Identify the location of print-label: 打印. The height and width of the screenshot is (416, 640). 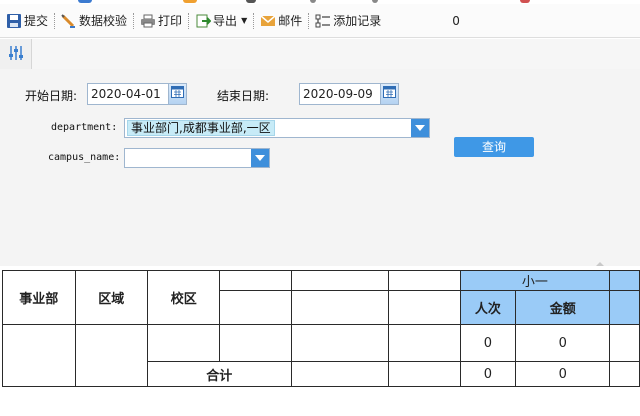
(170, 21).